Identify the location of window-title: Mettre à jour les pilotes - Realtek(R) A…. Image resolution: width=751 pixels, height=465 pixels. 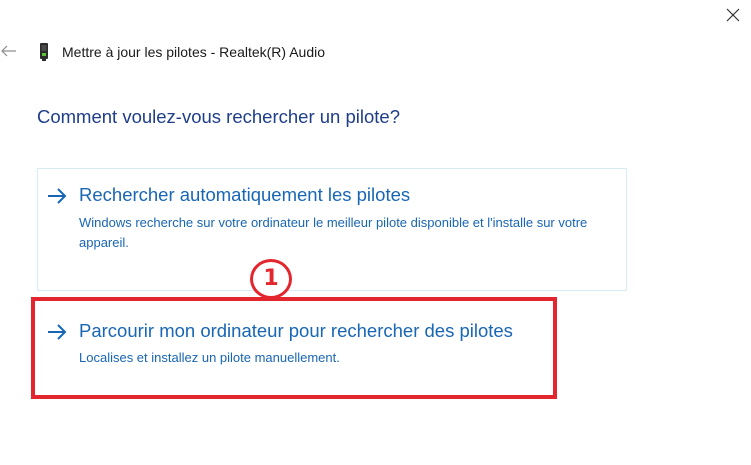
(193, 52).